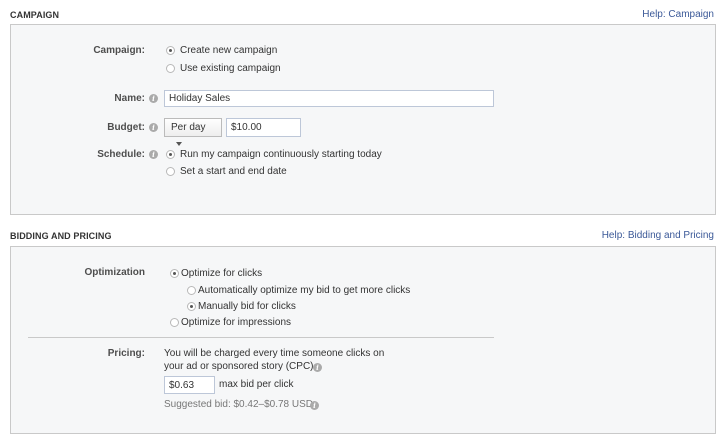 The image size is (720, 440). Describe the element at coordinates (329, 98) in the screenshot. I see `campaign-name-input` at that location.